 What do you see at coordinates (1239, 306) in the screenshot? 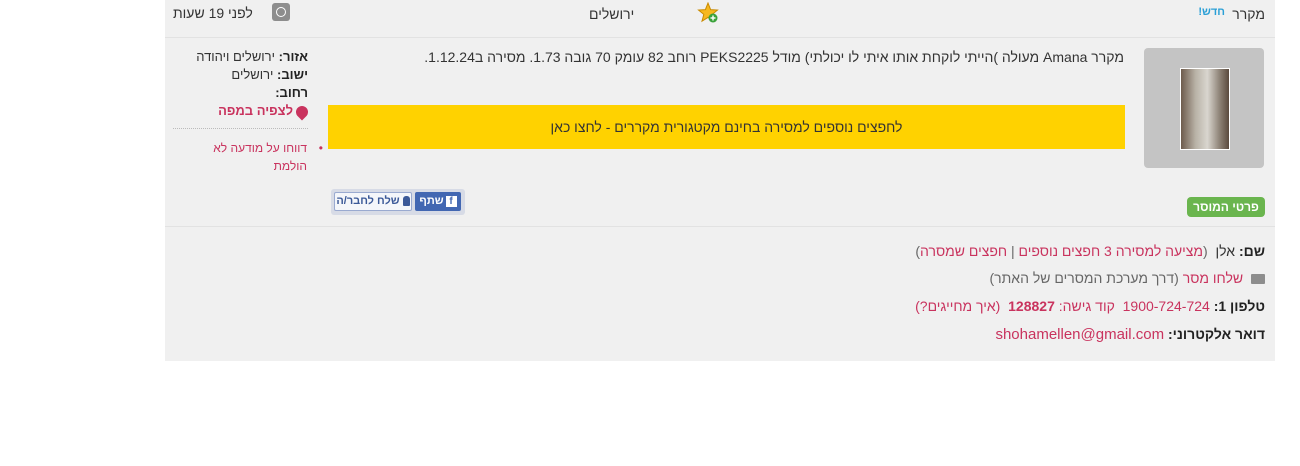
I see `phone-label: טלפון 1:` at bounding box center [1239, 306].